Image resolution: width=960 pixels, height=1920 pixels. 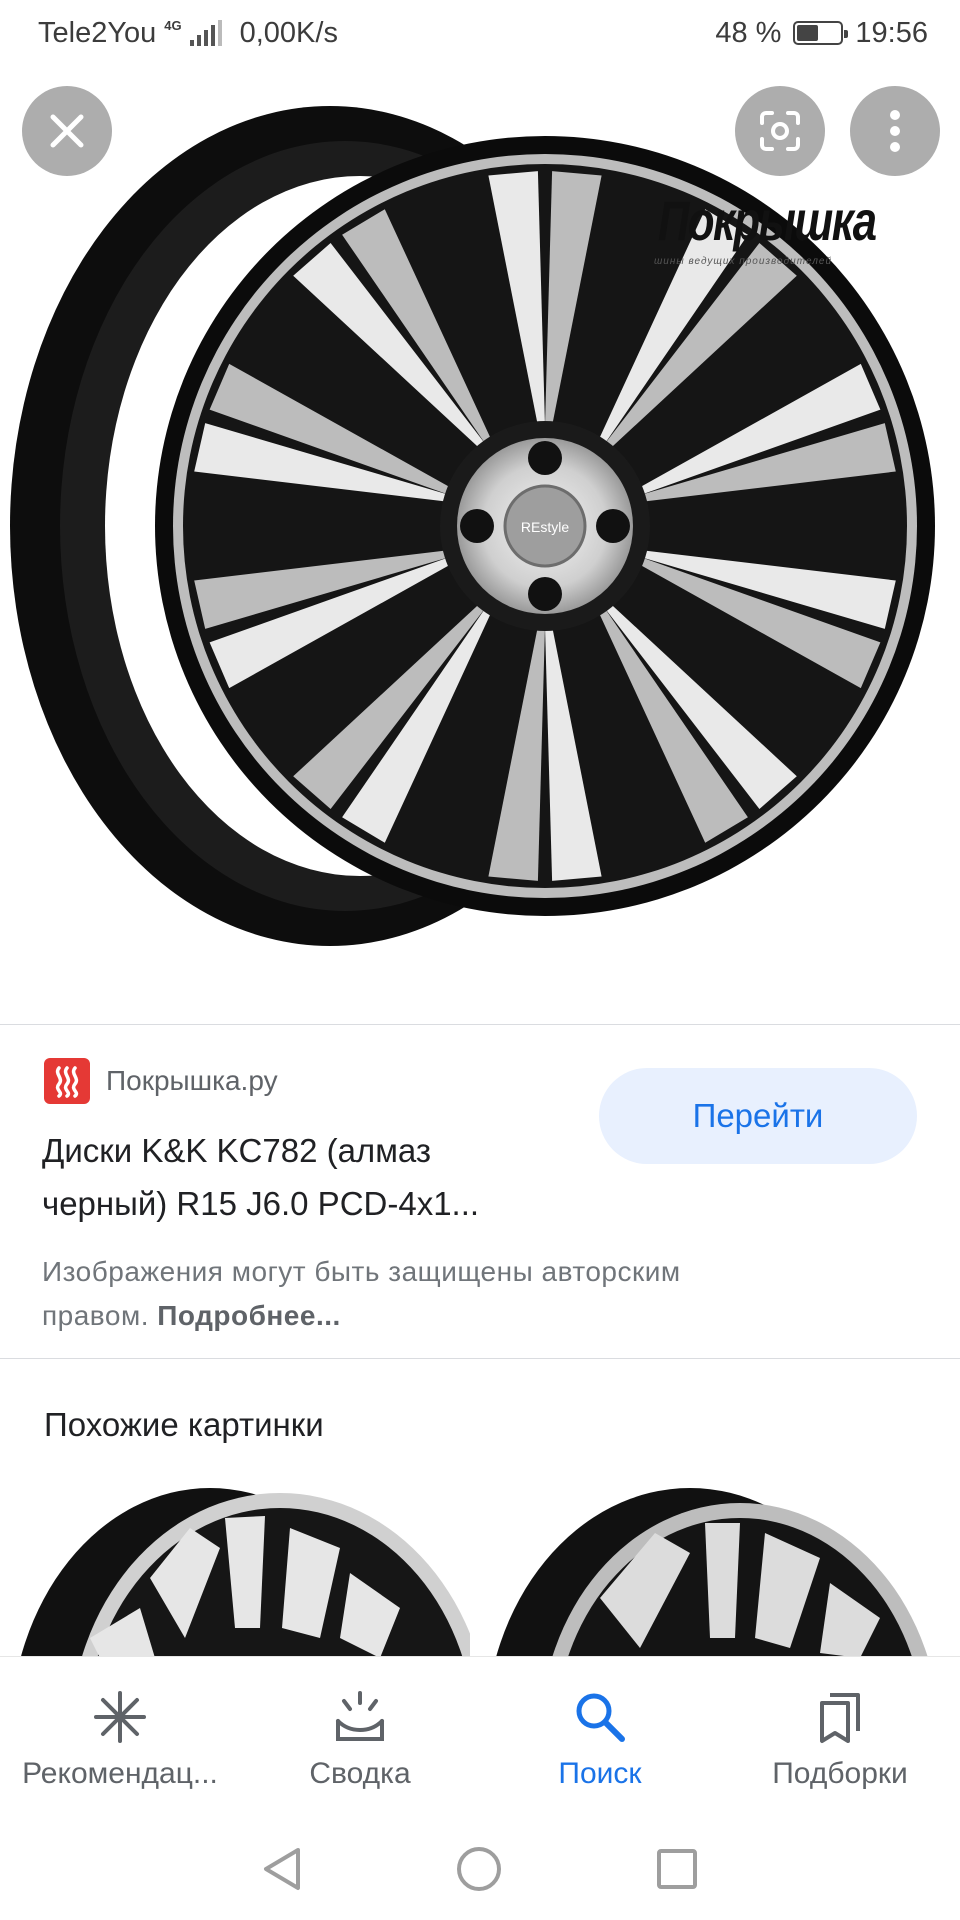 I want to click on nav-item-search: Поиск, so click(x=600, y=1737).